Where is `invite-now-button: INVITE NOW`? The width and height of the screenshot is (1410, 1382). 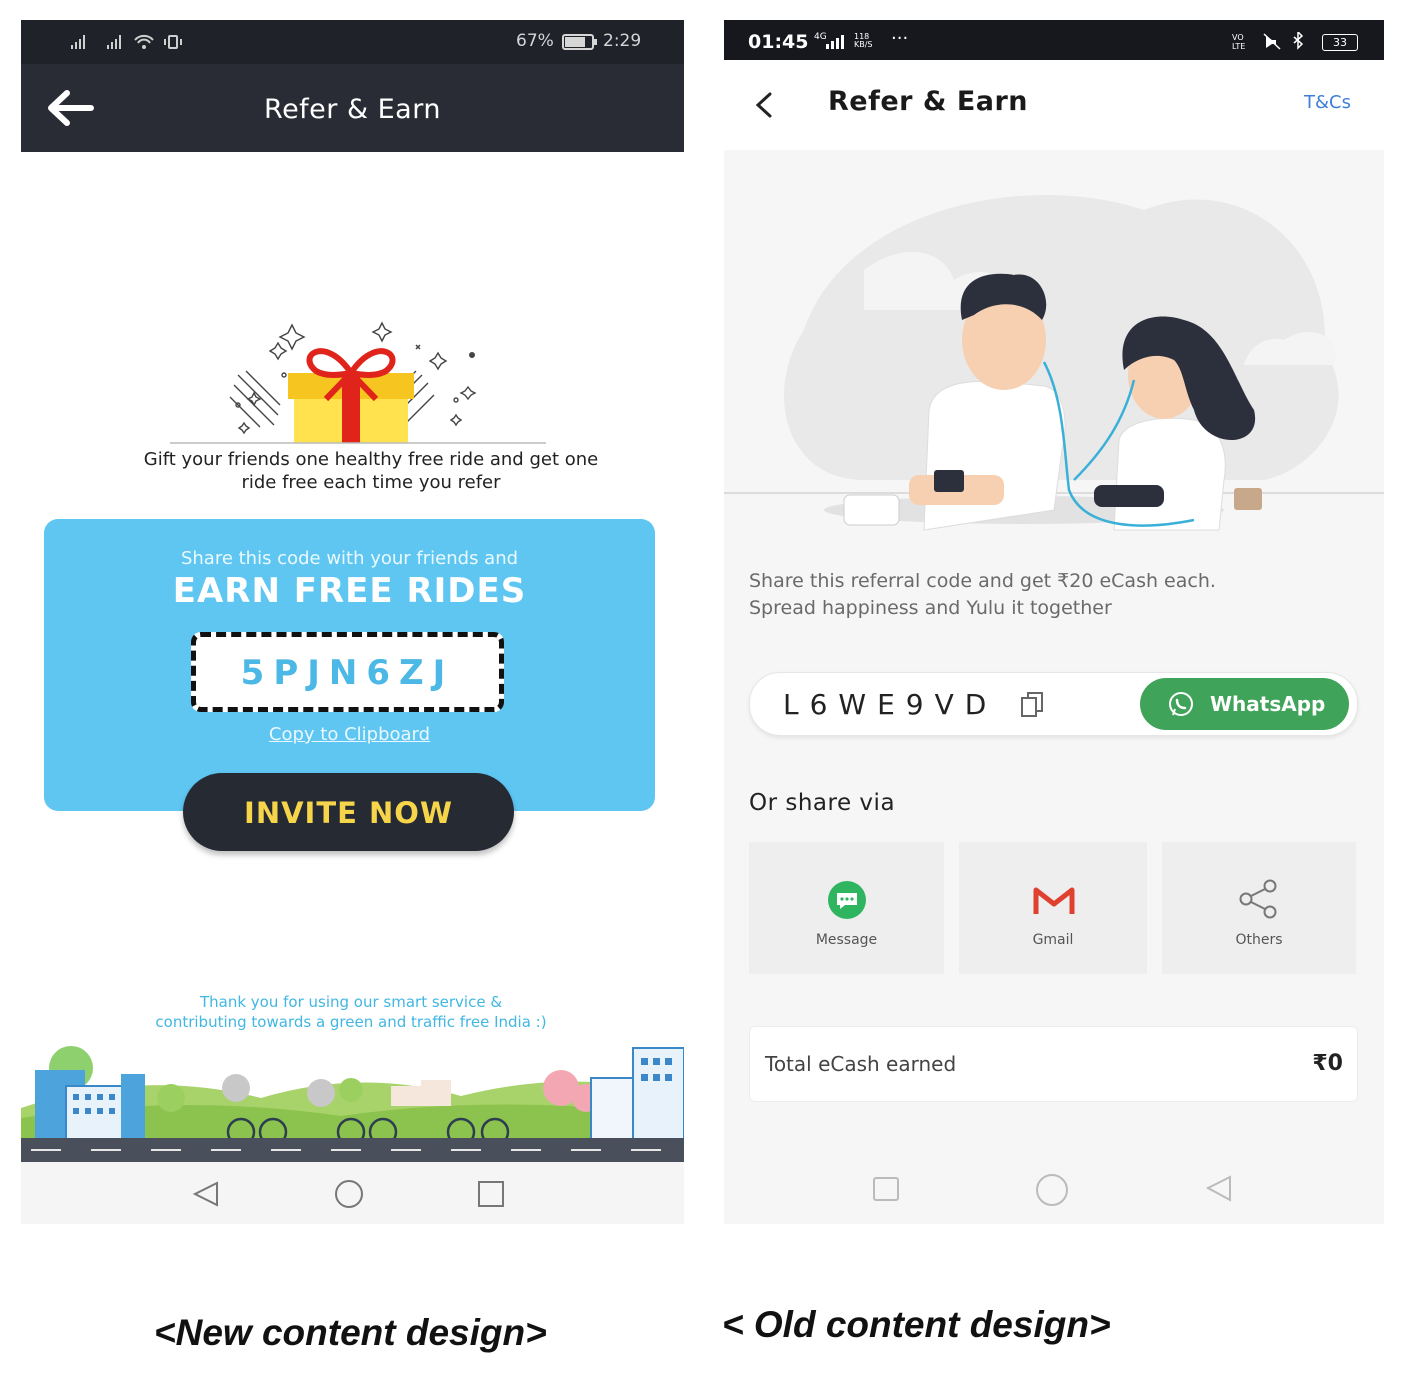 invite-now-button: INVITE NOW is located at coordinates (348, 812).